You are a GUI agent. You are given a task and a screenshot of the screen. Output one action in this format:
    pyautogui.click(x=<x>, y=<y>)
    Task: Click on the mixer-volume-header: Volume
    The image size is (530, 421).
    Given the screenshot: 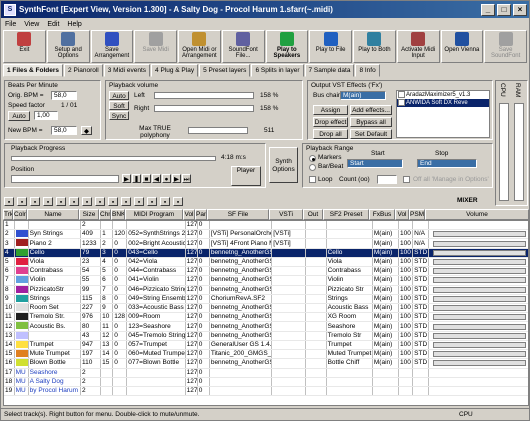 What is the action you would take?
    pyautogui.click(x=477, y=214)
    